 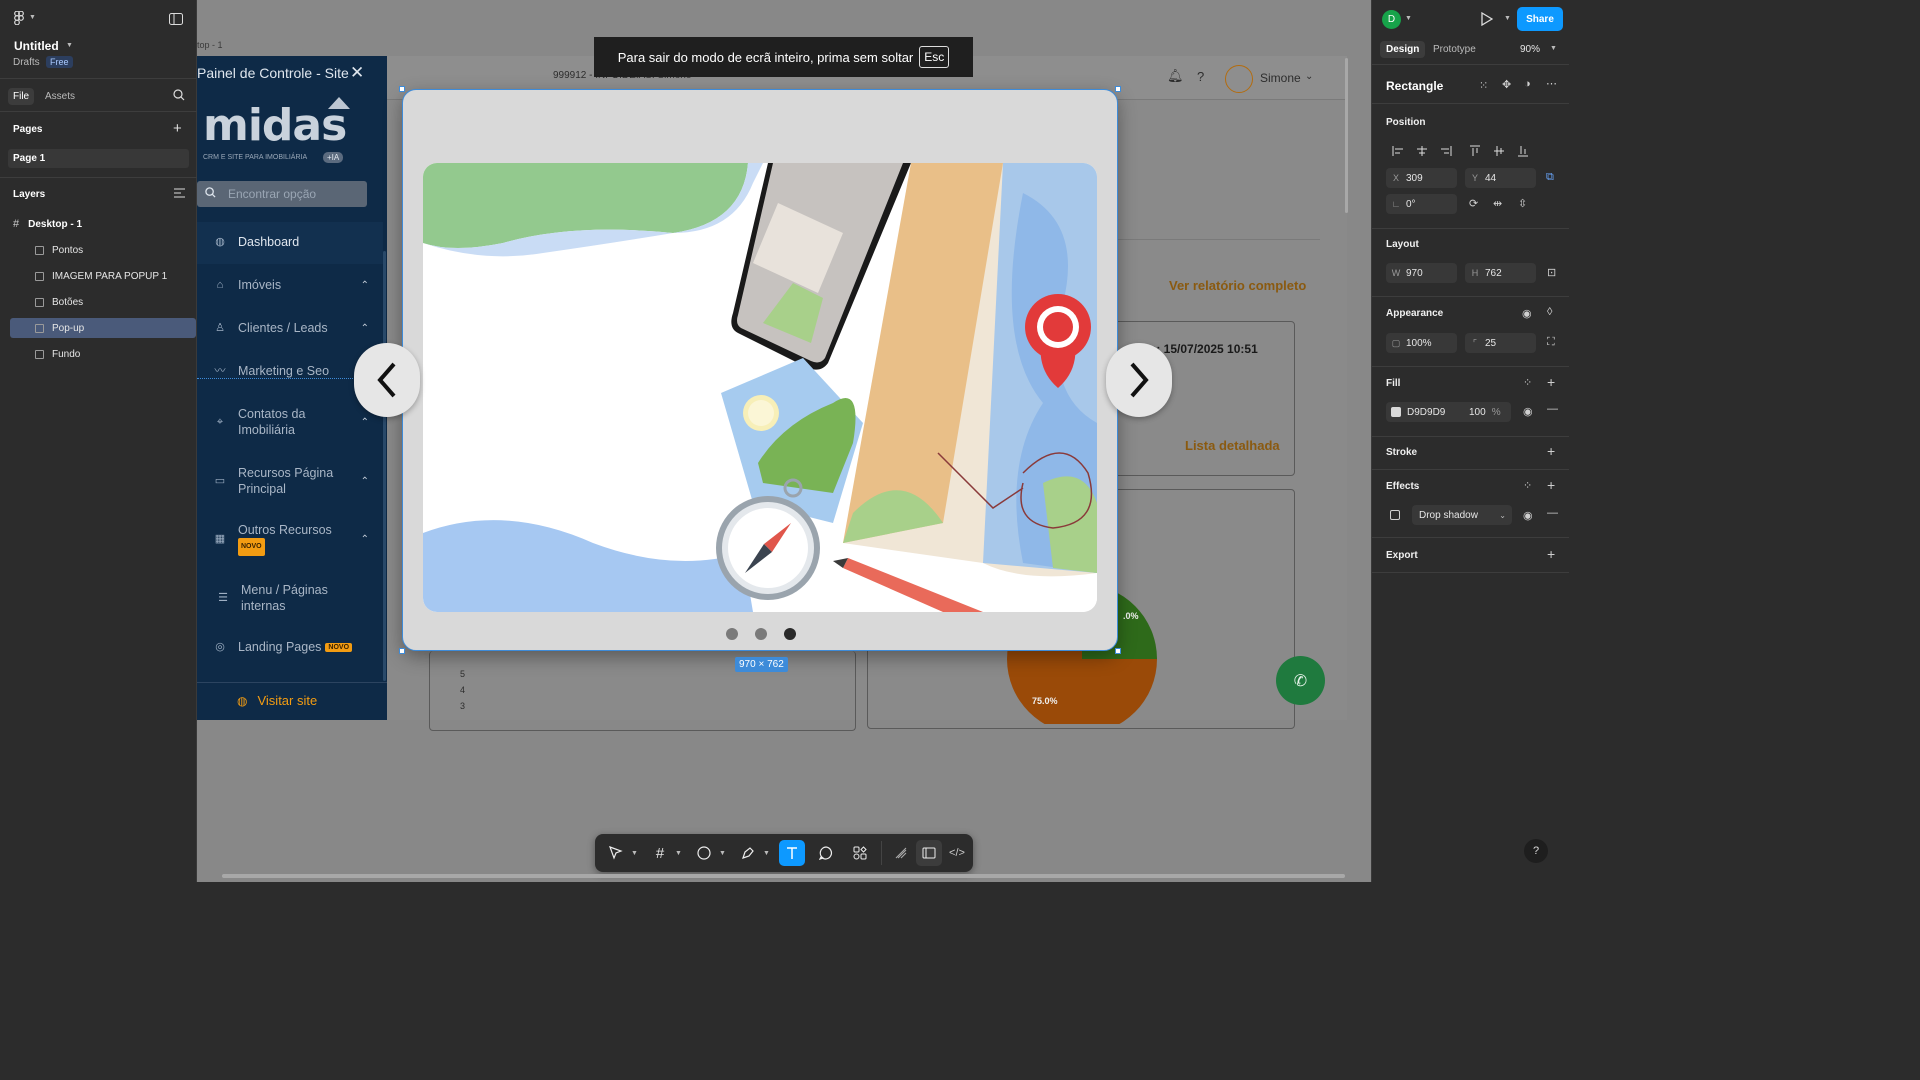 What do you see at coordinates (1446, 151) in the screenshot?
I see `align-right-icon` at bounding box center [1446, 151].